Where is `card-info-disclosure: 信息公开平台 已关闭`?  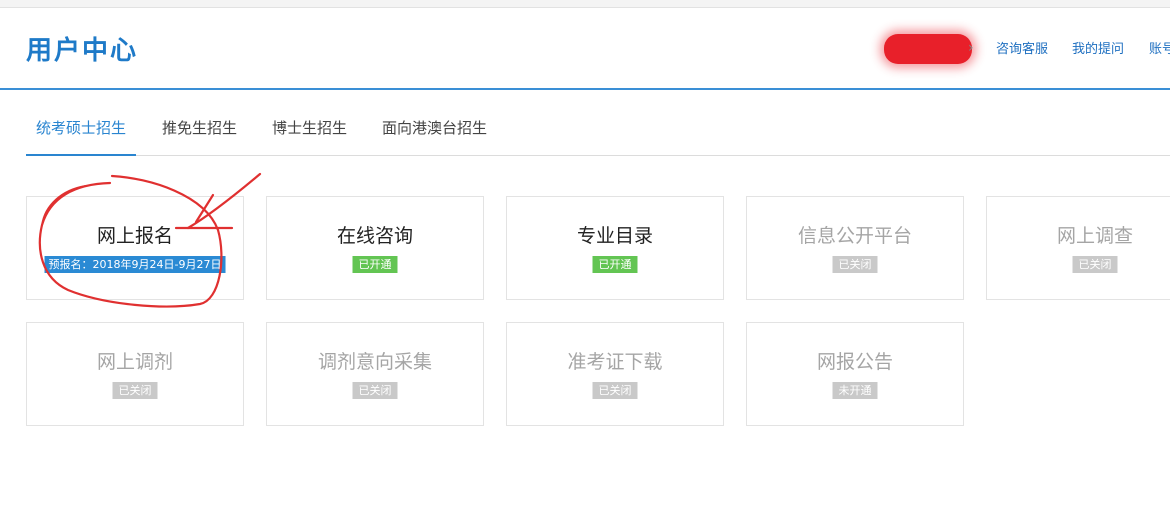
card-info-disclosure: 信息公开平台 已关闭 is located at coordinates (855, 248).